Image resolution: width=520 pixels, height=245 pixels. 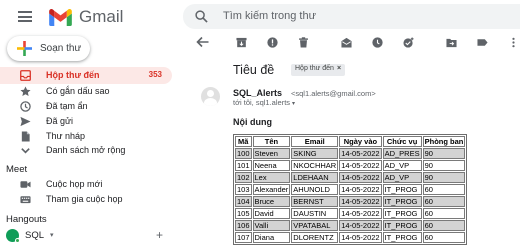 I want to click on star-icon, so click(x=25, y=91).